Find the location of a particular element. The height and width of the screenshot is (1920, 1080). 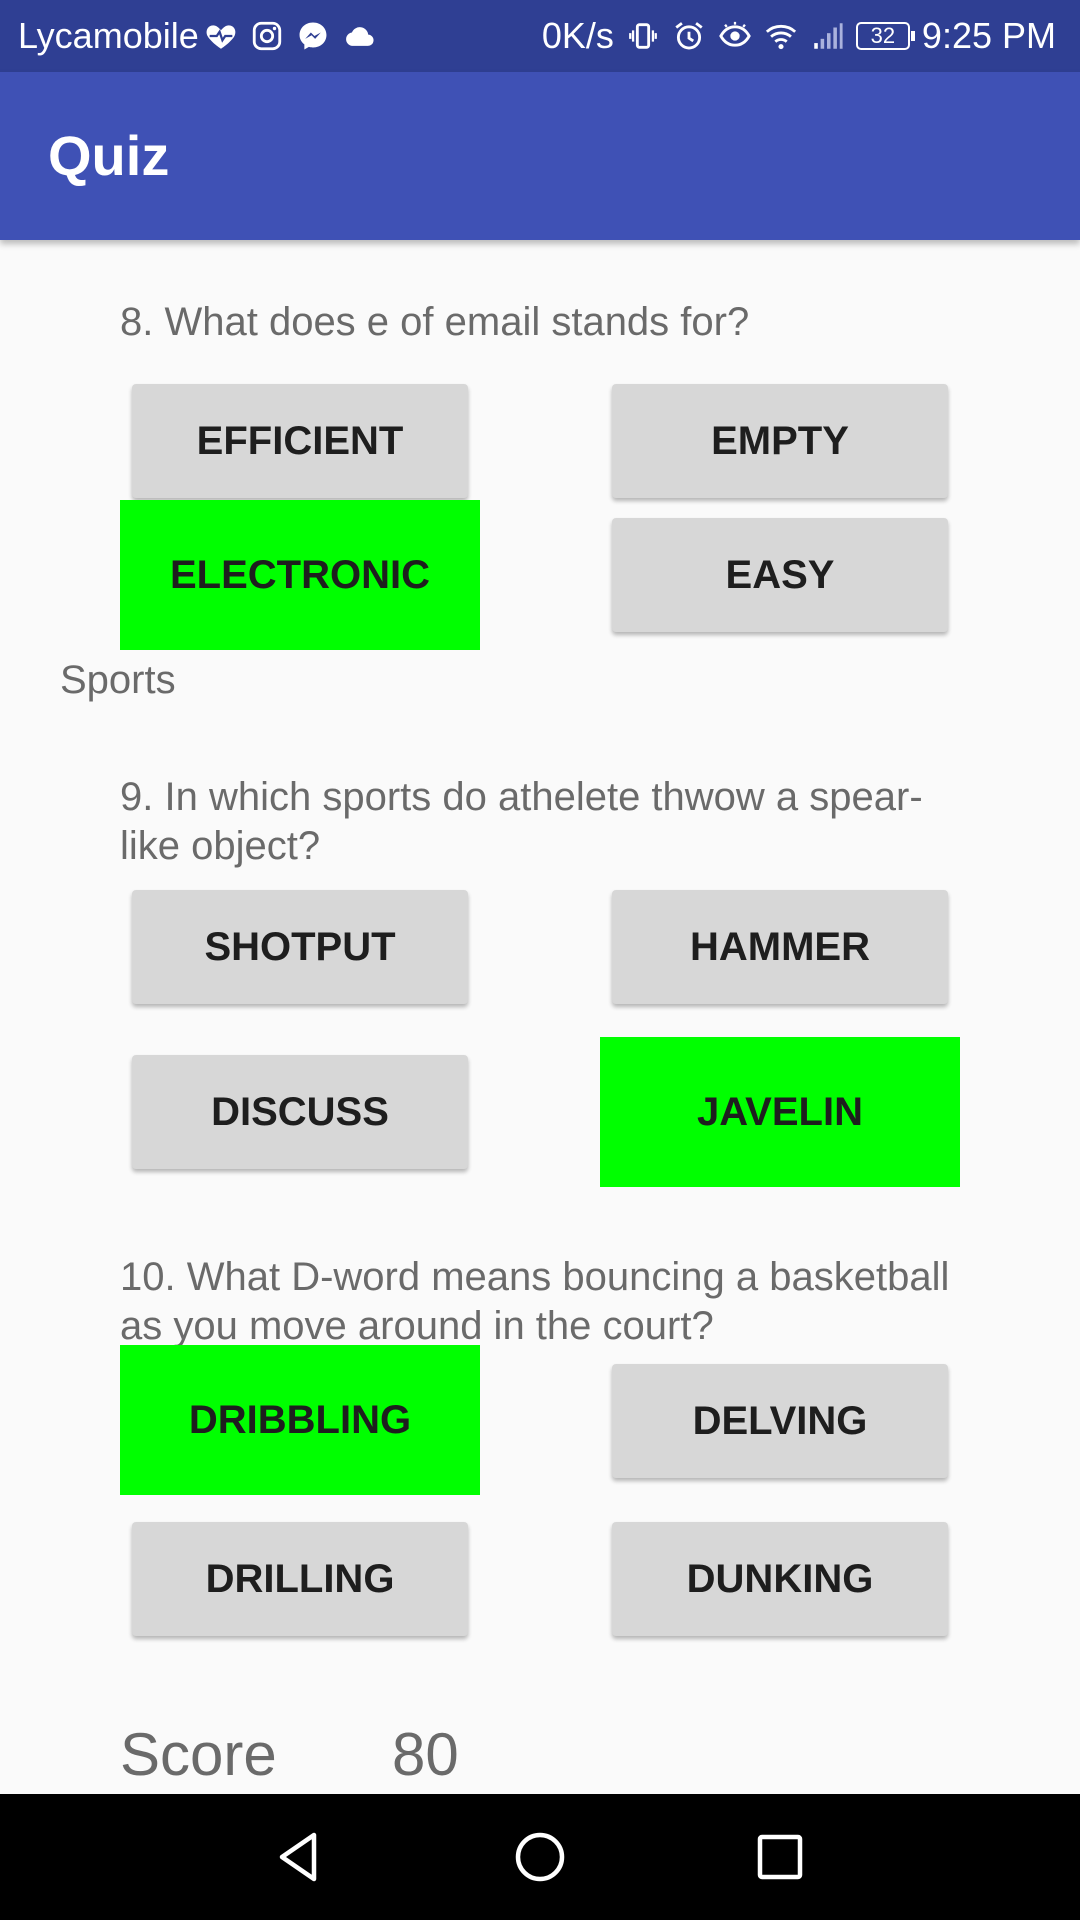

option-delving-button: DELVING is located at coordinates (780, 1421).